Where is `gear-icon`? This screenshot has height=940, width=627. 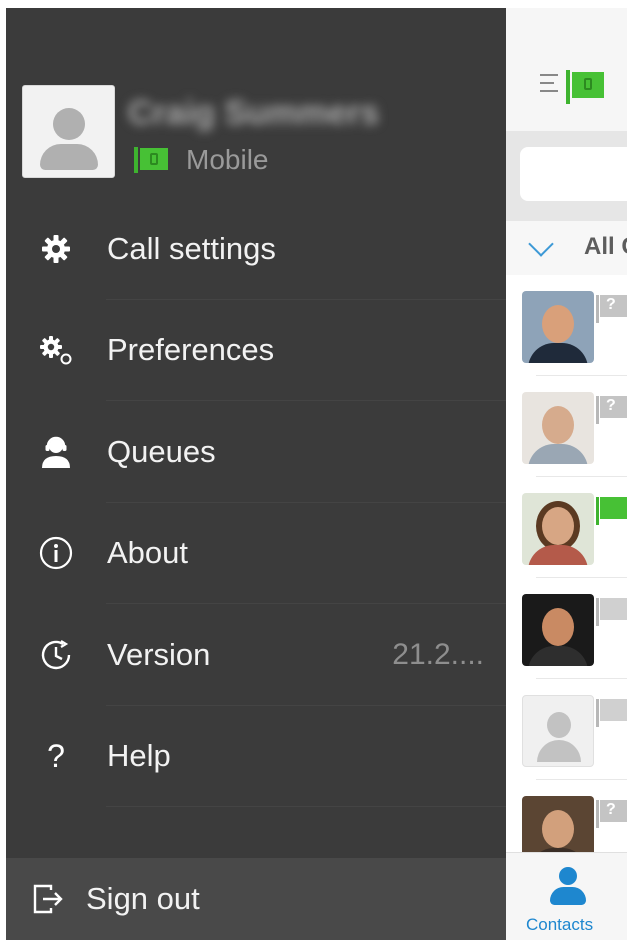
gear-icon is located at coordinates (56, 249).